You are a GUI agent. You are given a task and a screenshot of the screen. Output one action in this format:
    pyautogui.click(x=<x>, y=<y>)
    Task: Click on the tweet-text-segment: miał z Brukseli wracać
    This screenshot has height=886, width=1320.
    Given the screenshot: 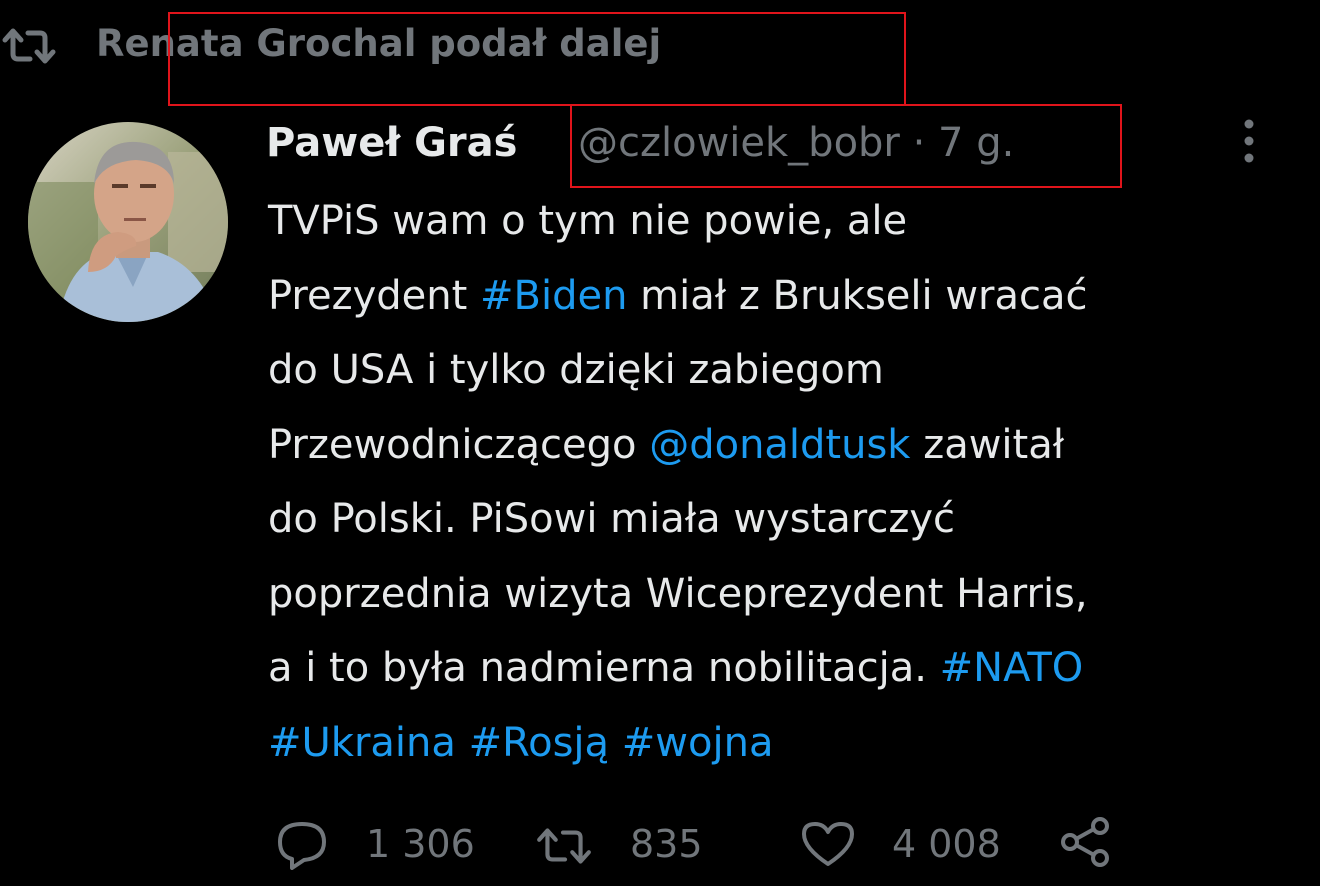 What is the action you would take?
    pyautogui.click(x=857, y=295)
    